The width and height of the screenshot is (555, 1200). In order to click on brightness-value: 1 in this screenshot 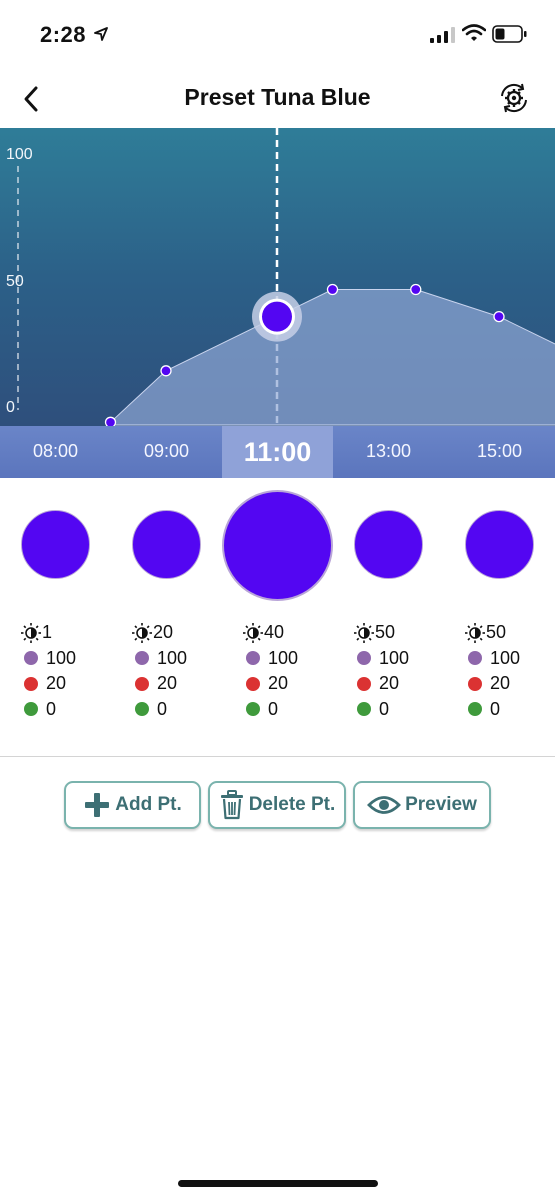, I will do `click(47, 632)`.